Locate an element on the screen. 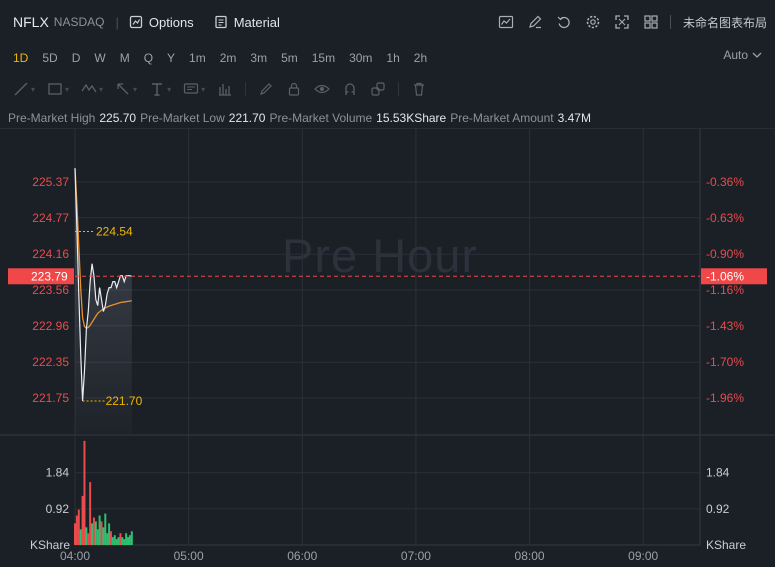  time-tick-label: 09:00 is located at coordinates (643, 556).